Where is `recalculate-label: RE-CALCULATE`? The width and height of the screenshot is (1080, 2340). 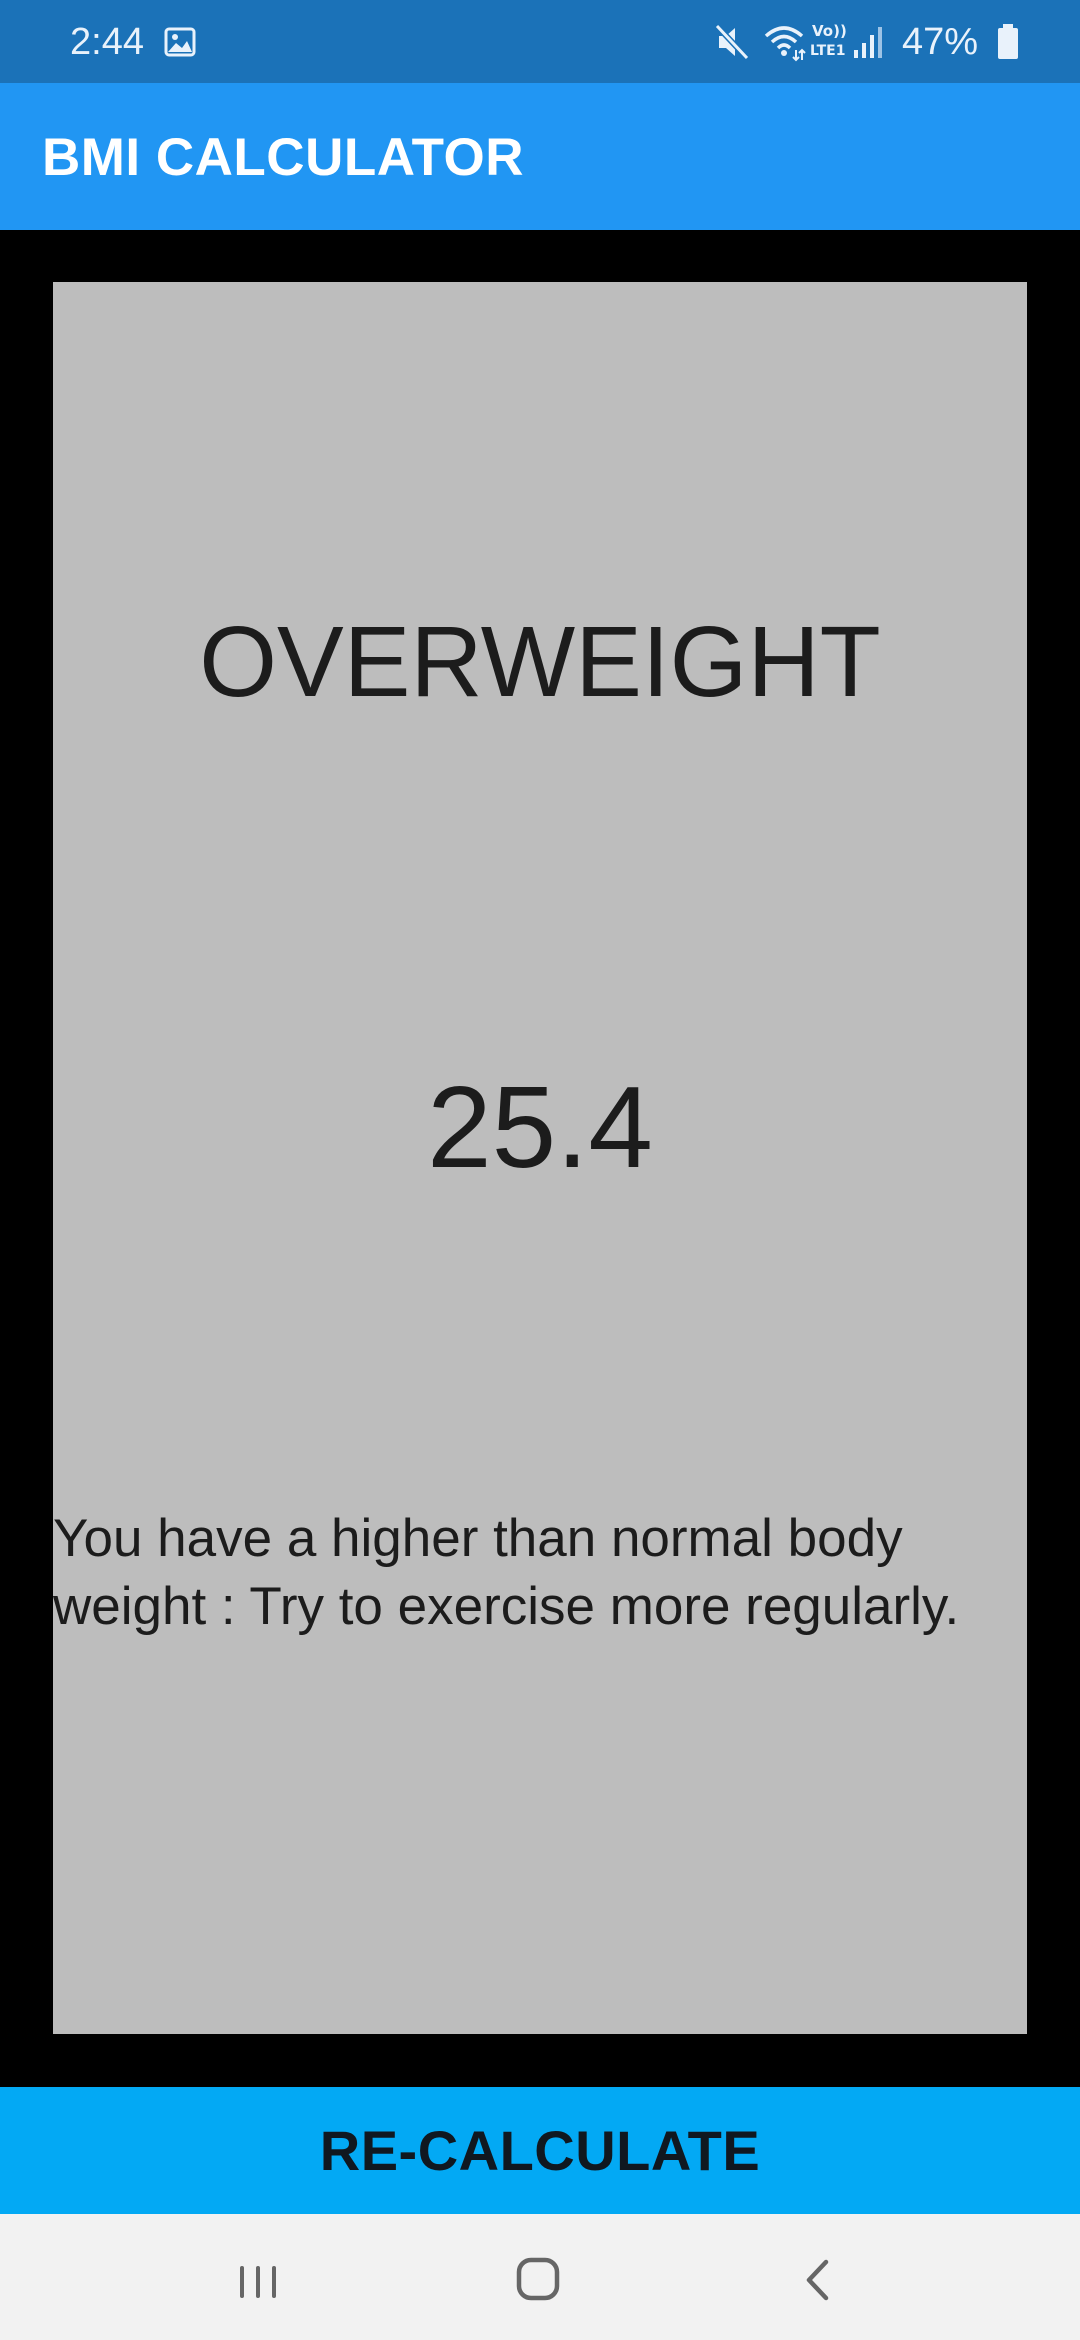 recalculate-label: RE-CALCULATE is located at coordinates (540, 2150).